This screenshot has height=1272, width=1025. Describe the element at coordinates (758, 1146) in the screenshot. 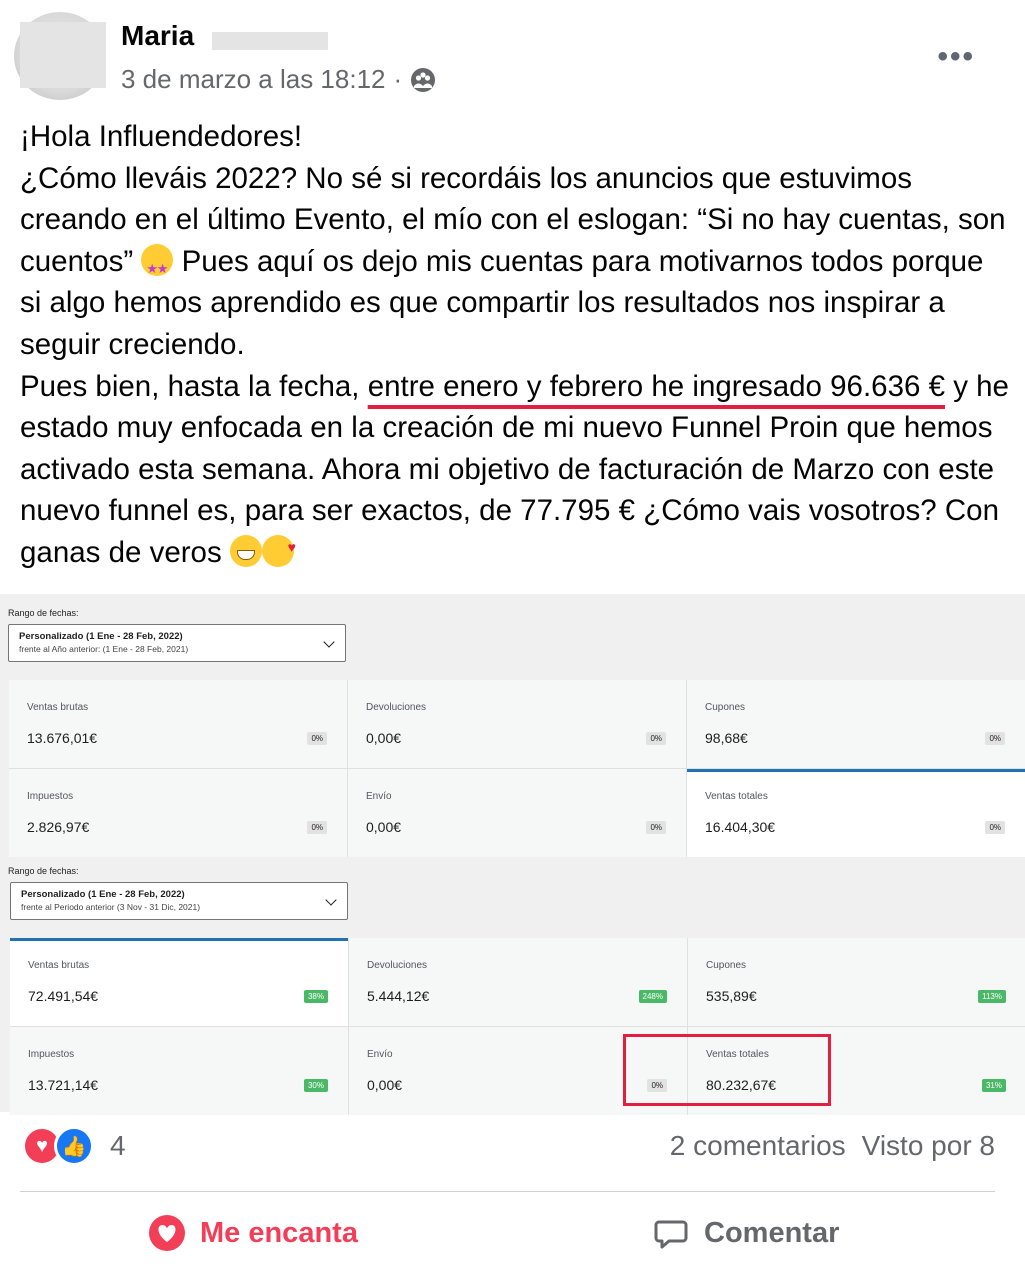

I see `comments-count-link: 2 comentarios` at that location.